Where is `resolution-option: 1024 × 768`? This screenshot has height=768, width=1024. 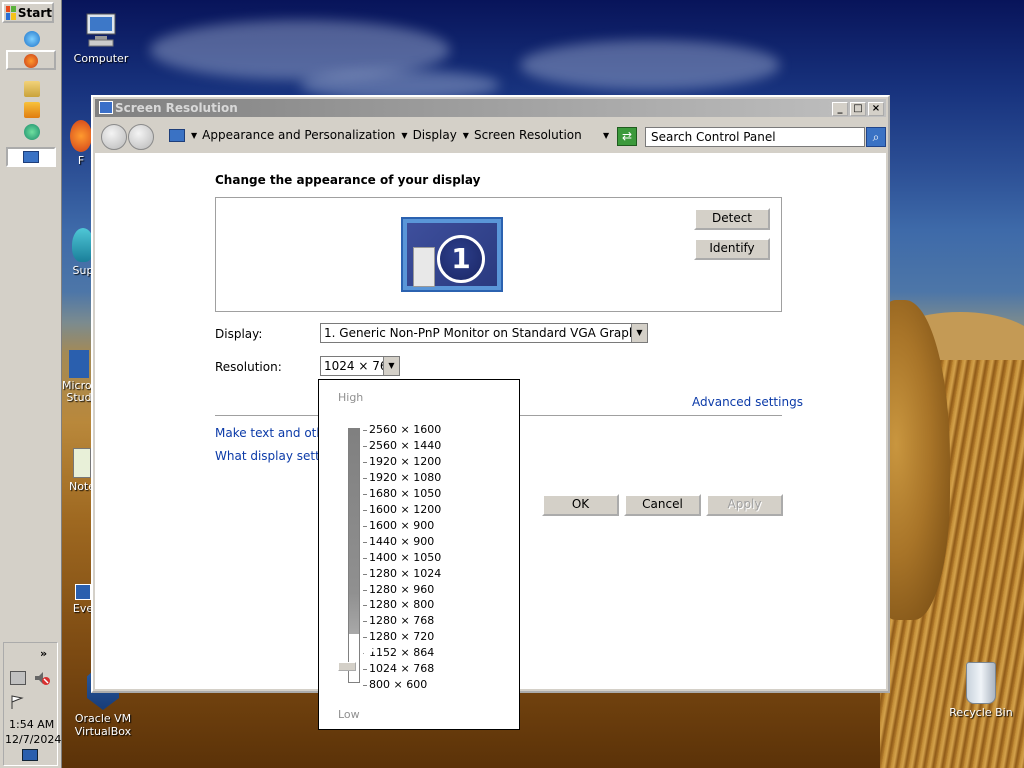 resolution-option: 1024 × 768 is located at coordinates (401, 668).